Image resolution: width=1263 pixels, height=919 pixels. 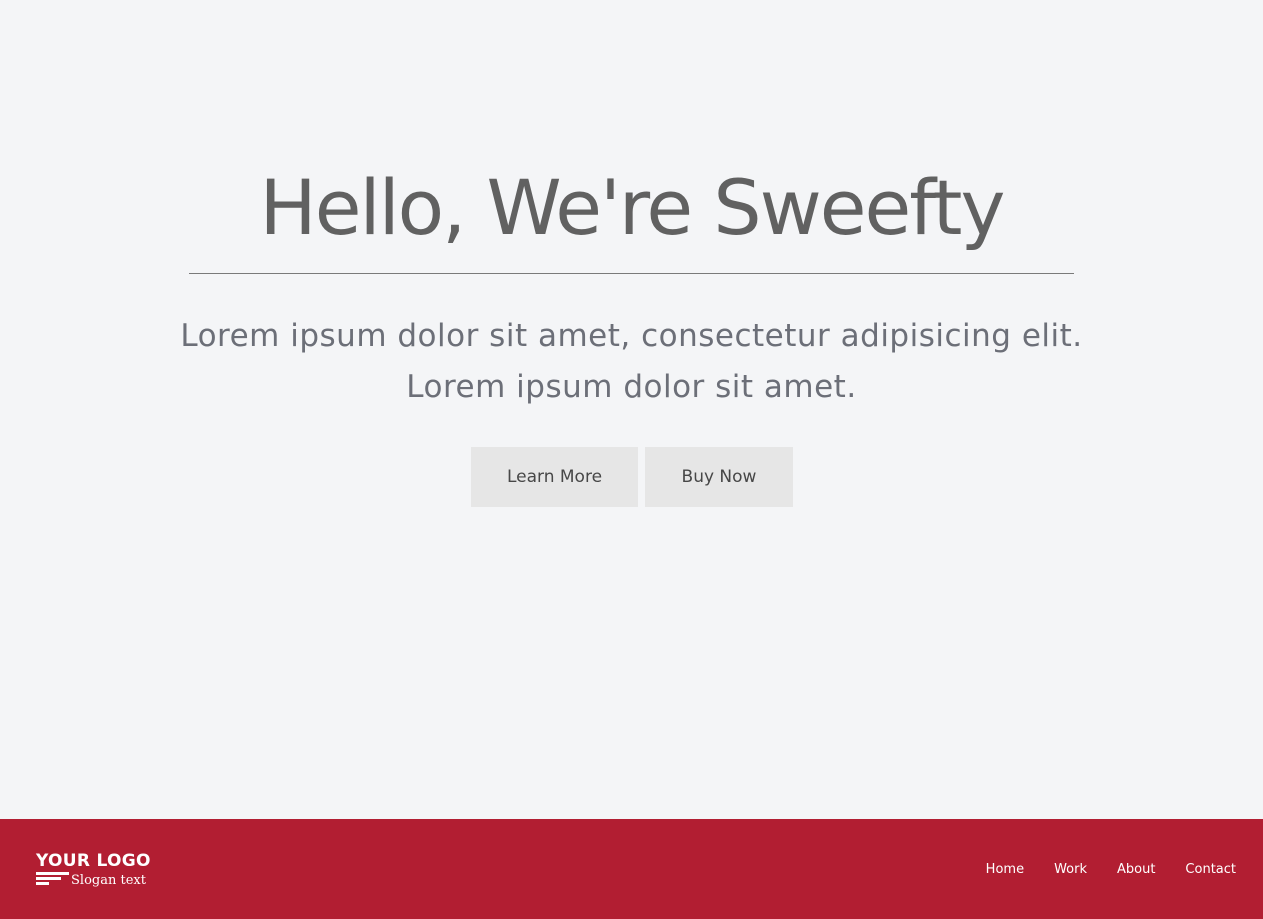 What do you see at coordinates (632, 207) in the screenshot?
I see `hero-title: Hello, We're Sweefty` at bounding box center [632, 207].